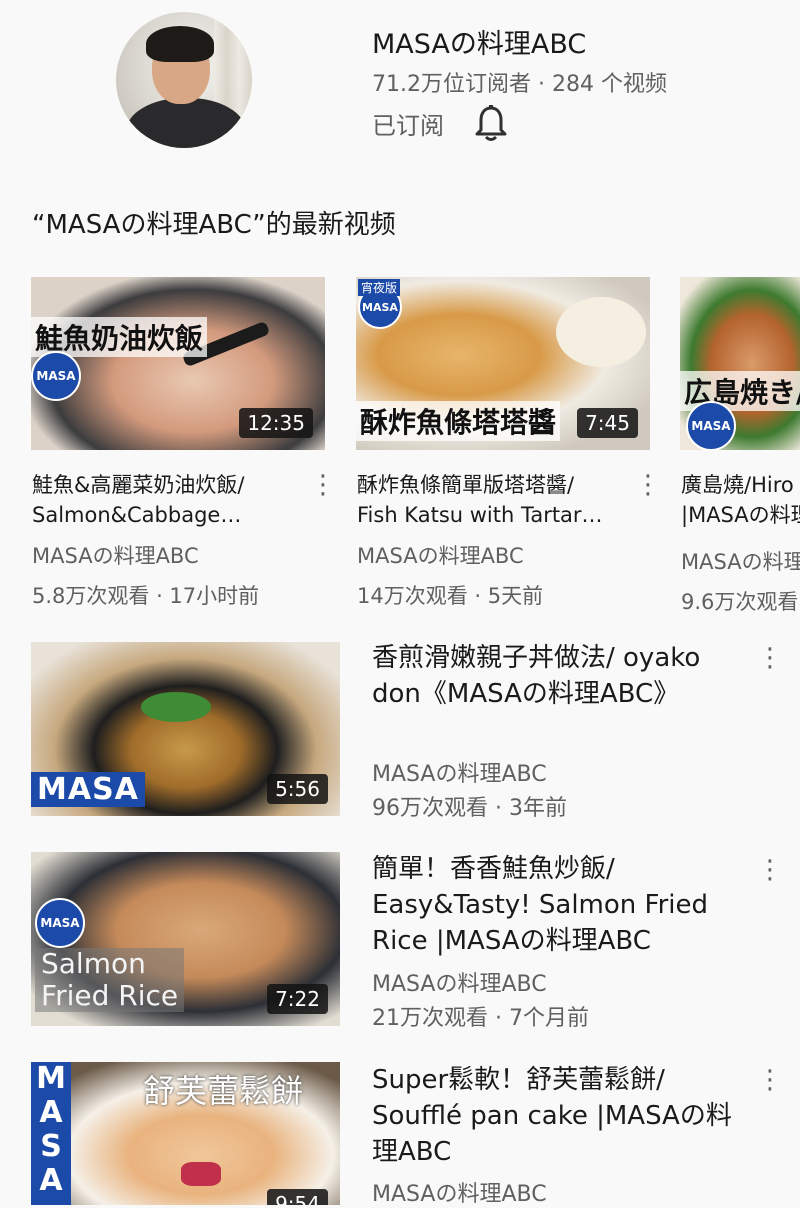 The height and width of the screenshot is (1208, 800). What do you see at coordinates (503, 363) in the screenshot?
I see `video-thumbnail: MASA 宵夜版 酥炸魚條塔塔醬 7:45` at bounding box center [503, 363].